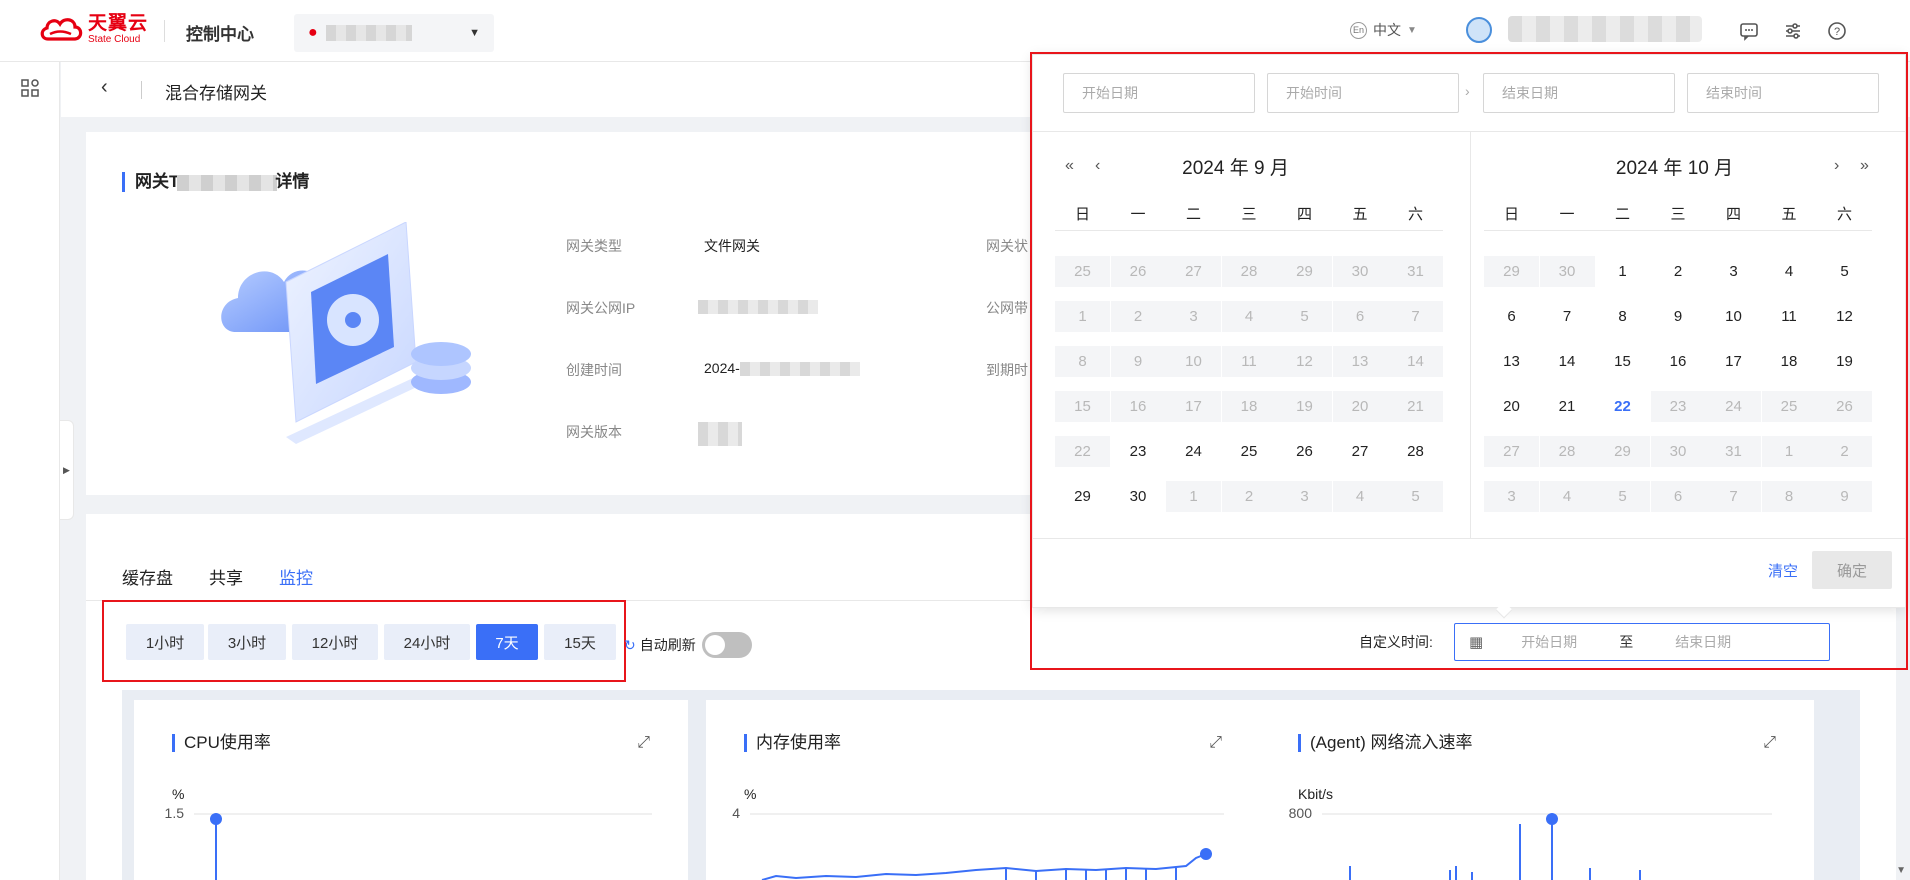  I want to click on field-label: 公网带, so click(1007, 308).